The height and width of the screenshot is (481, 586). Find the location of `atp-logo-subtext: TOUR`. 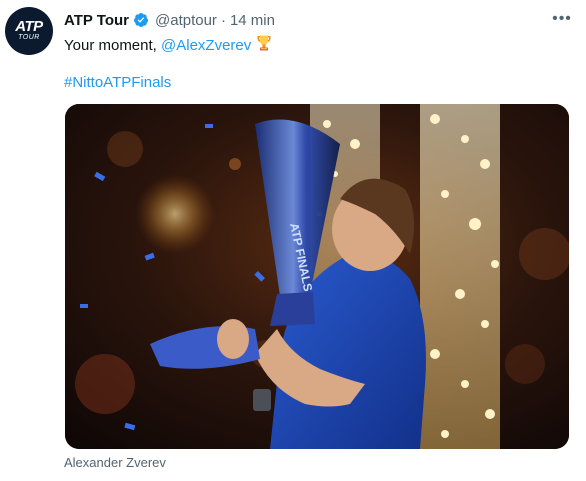

atp-logo-subtext: TOUR is located at coordinates (29, 37).